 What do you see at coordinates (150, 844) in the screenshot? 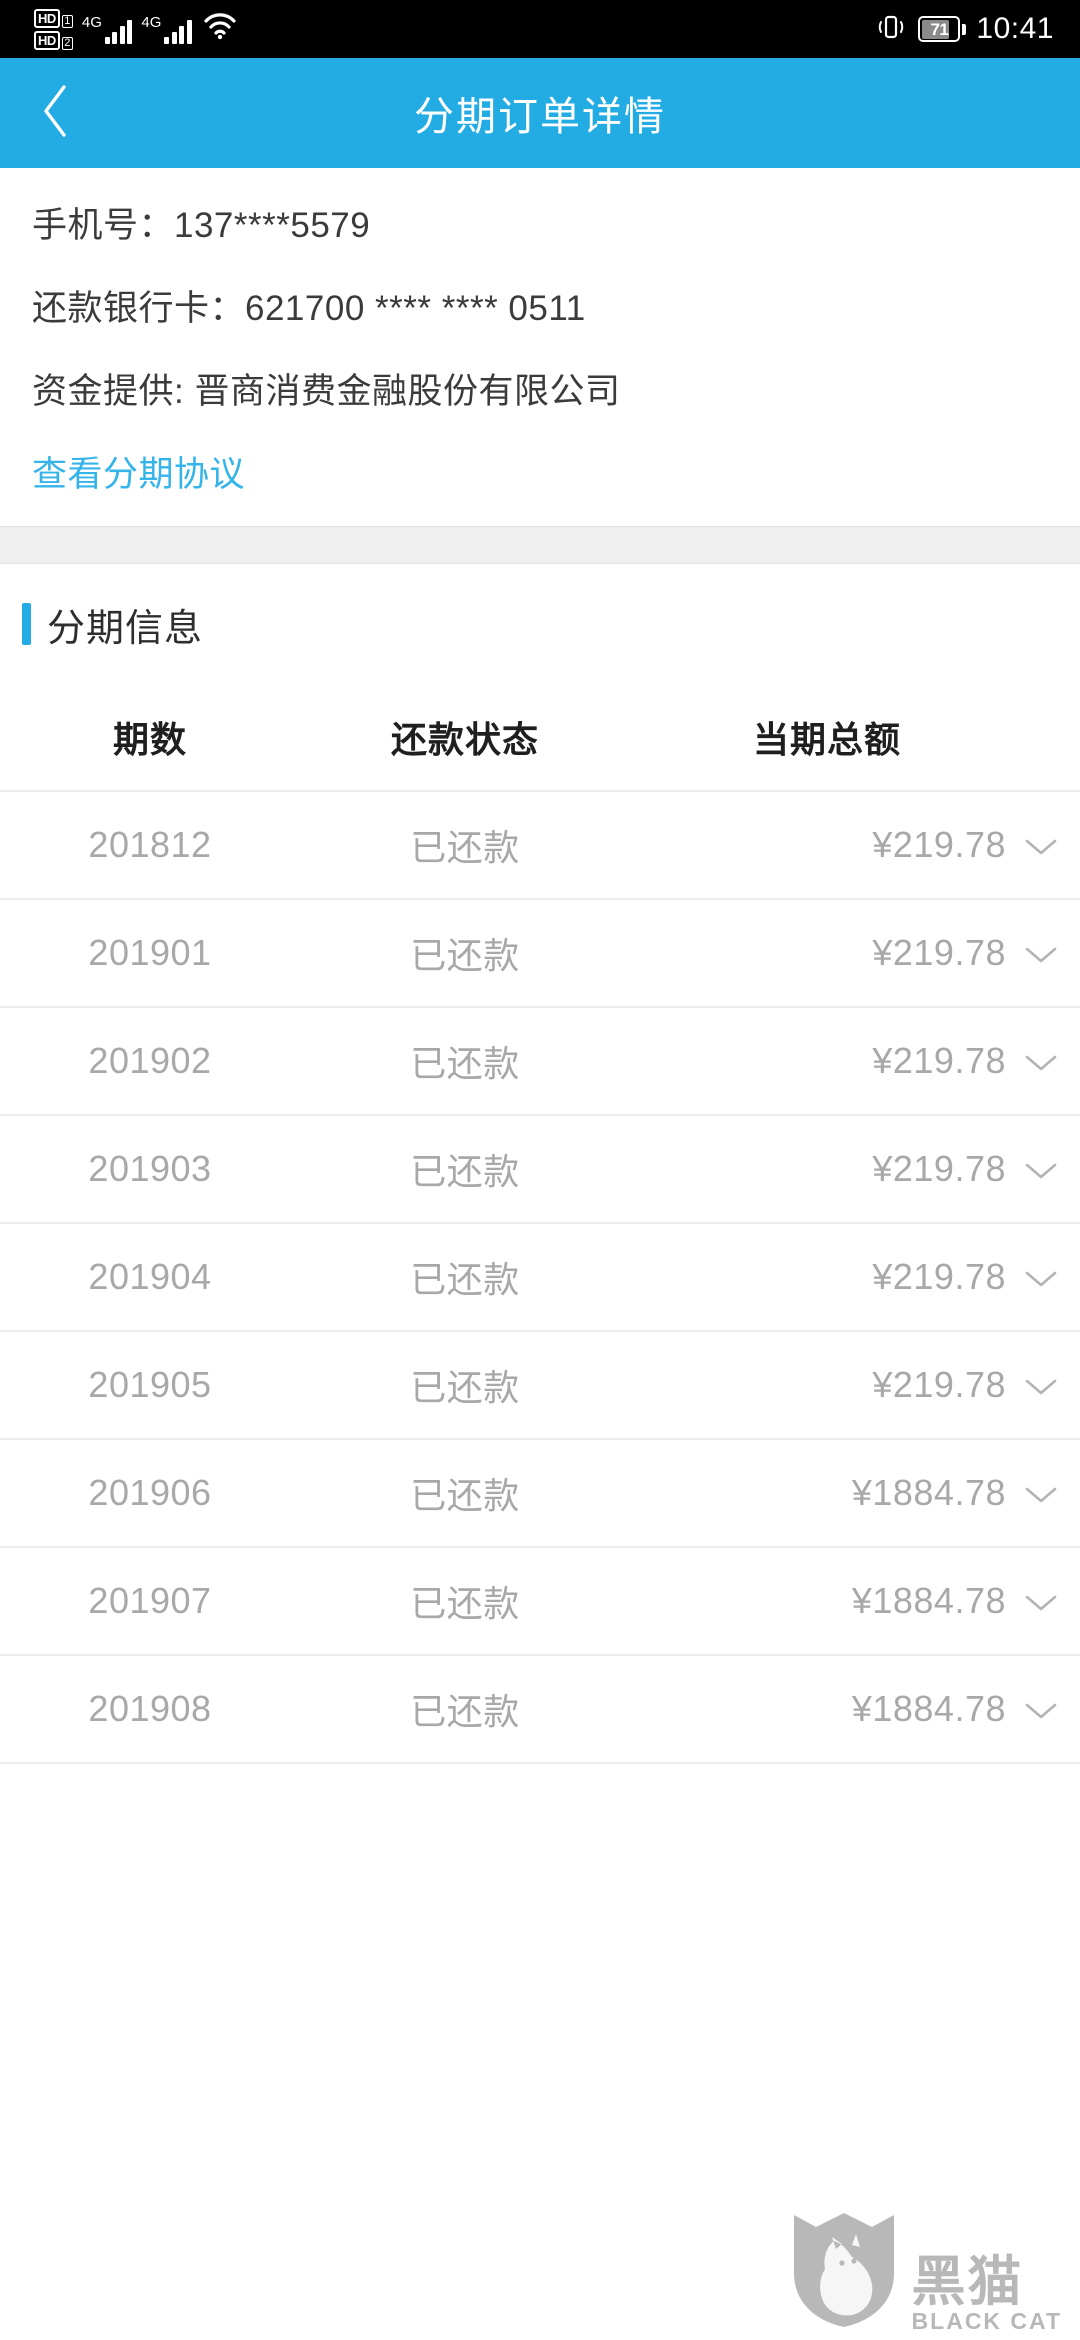
I see `cell-period: 201812` at bounding box center [150, 844].